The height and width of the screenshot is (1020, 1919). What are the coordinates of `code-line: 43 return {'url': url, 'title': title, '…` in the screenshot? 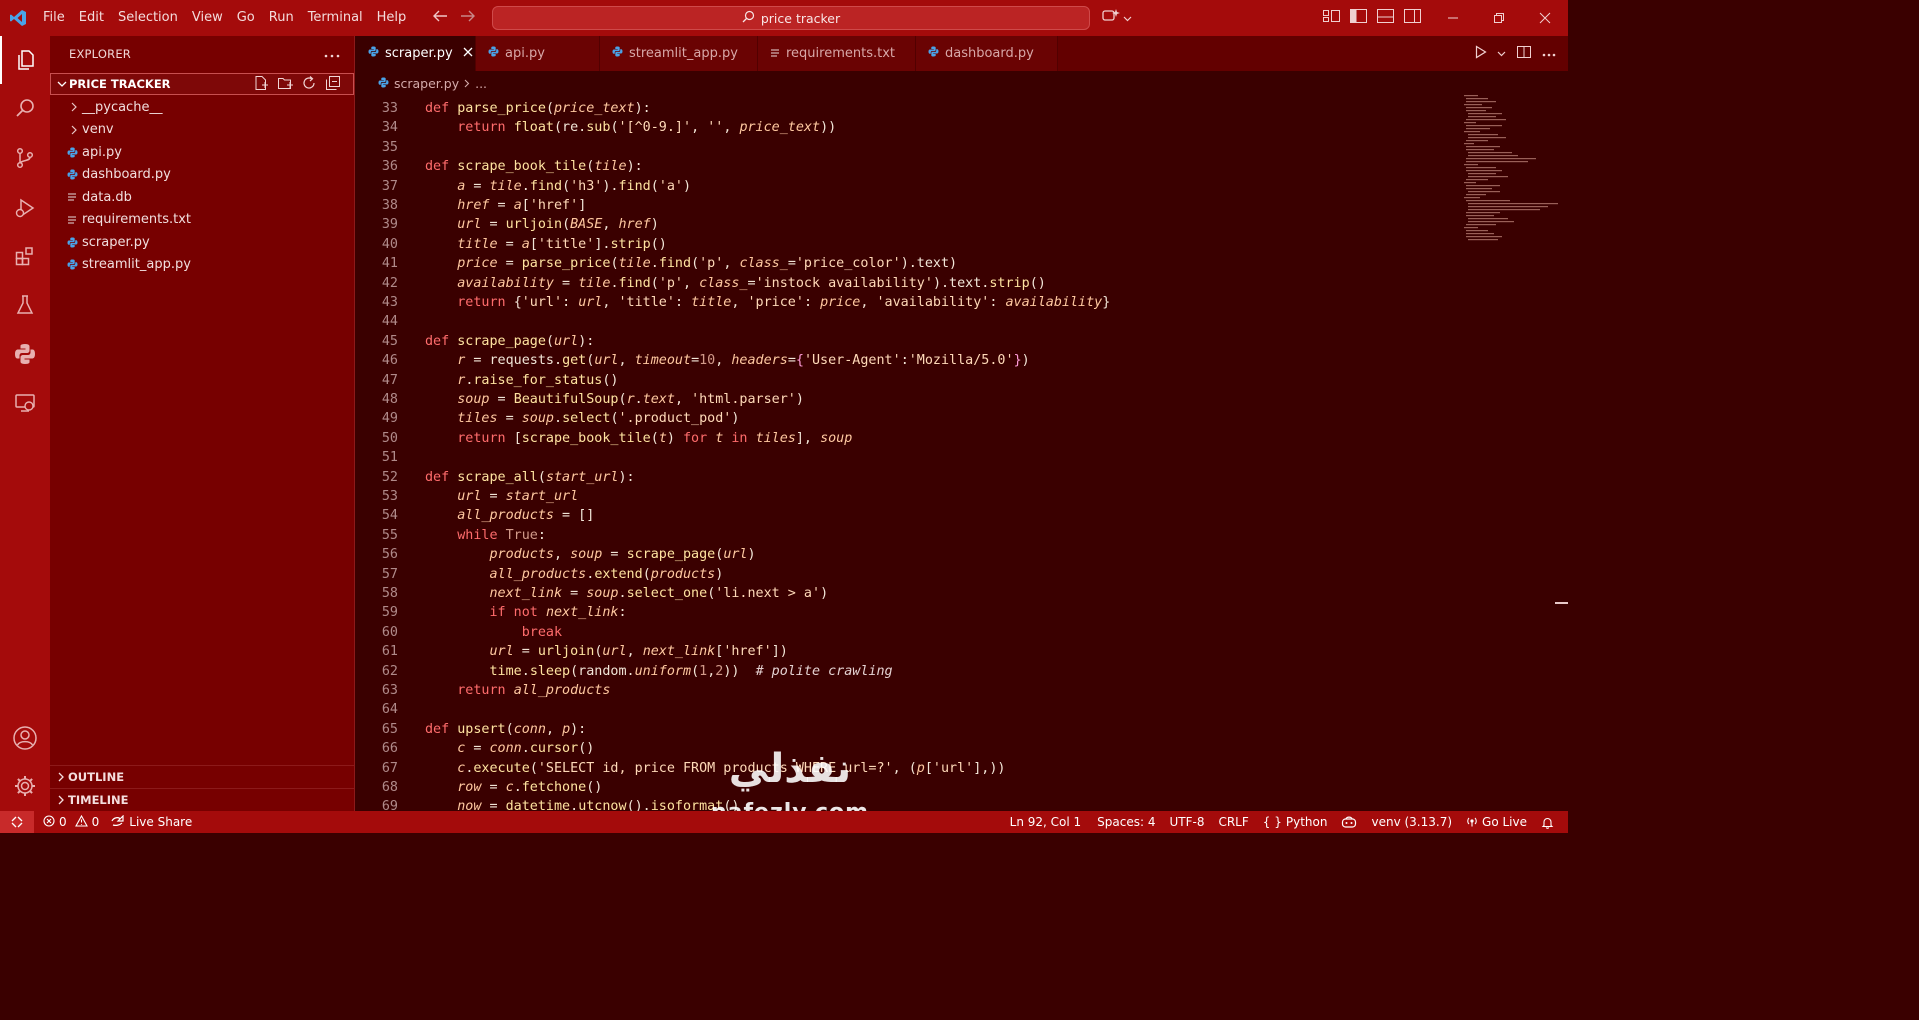 It's located at (906, 302).